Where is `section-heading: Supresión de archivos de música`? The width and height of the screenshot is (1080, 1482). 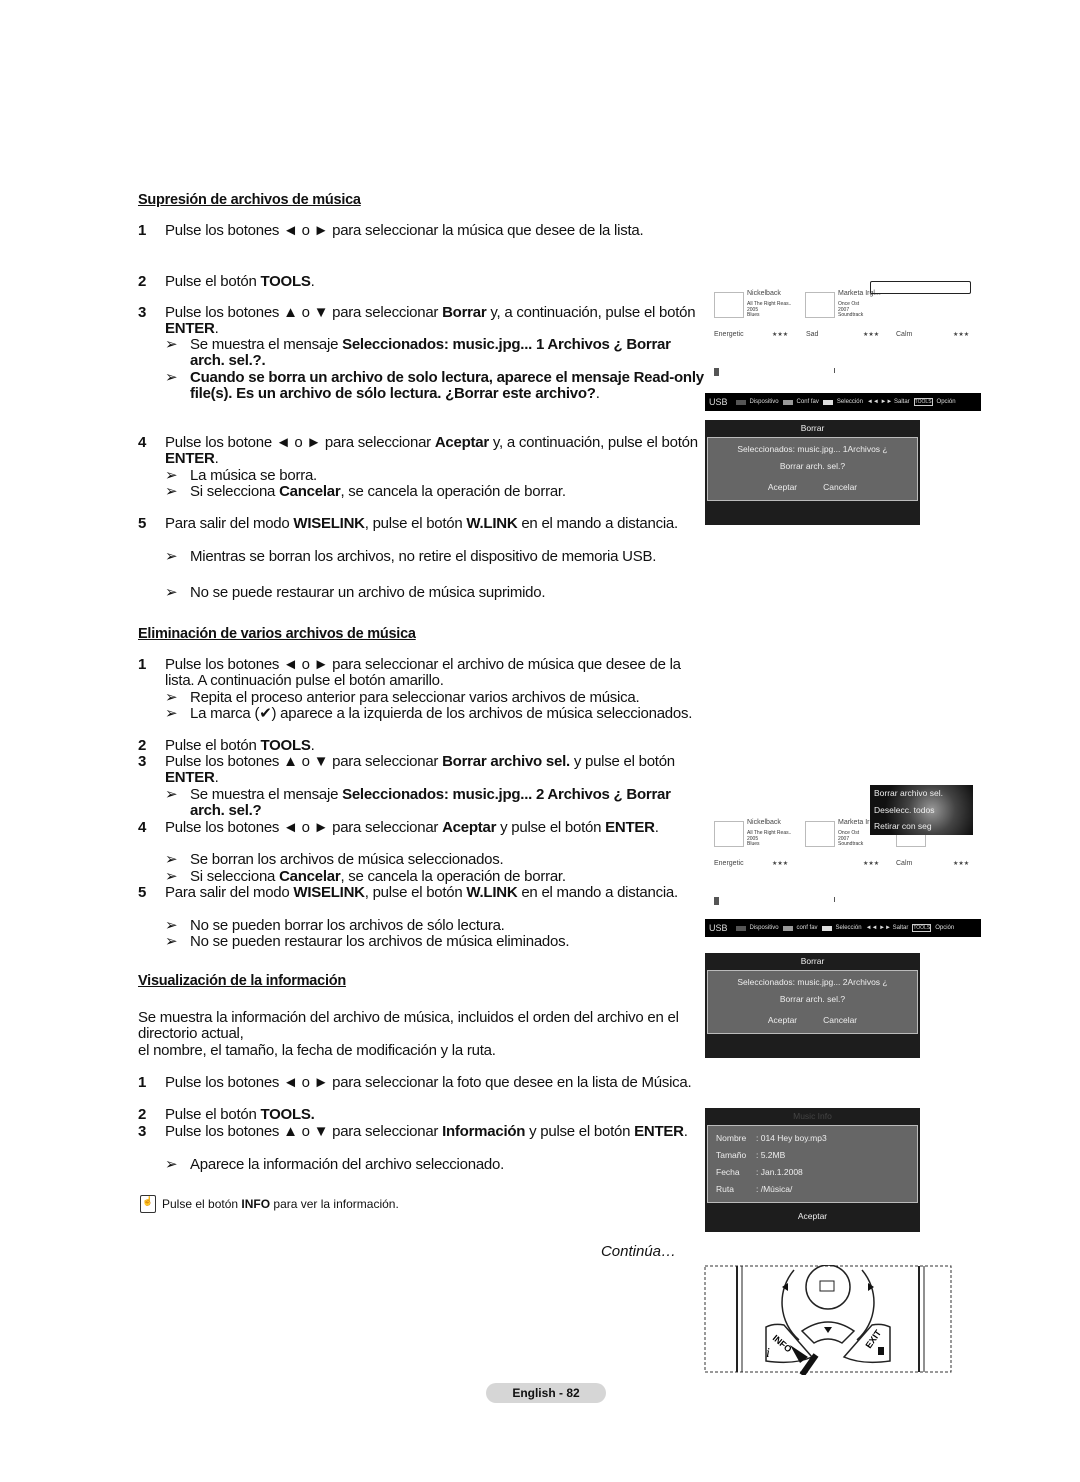 section-heading: Supresión de archivos de música is located at coordinates (249, 200).